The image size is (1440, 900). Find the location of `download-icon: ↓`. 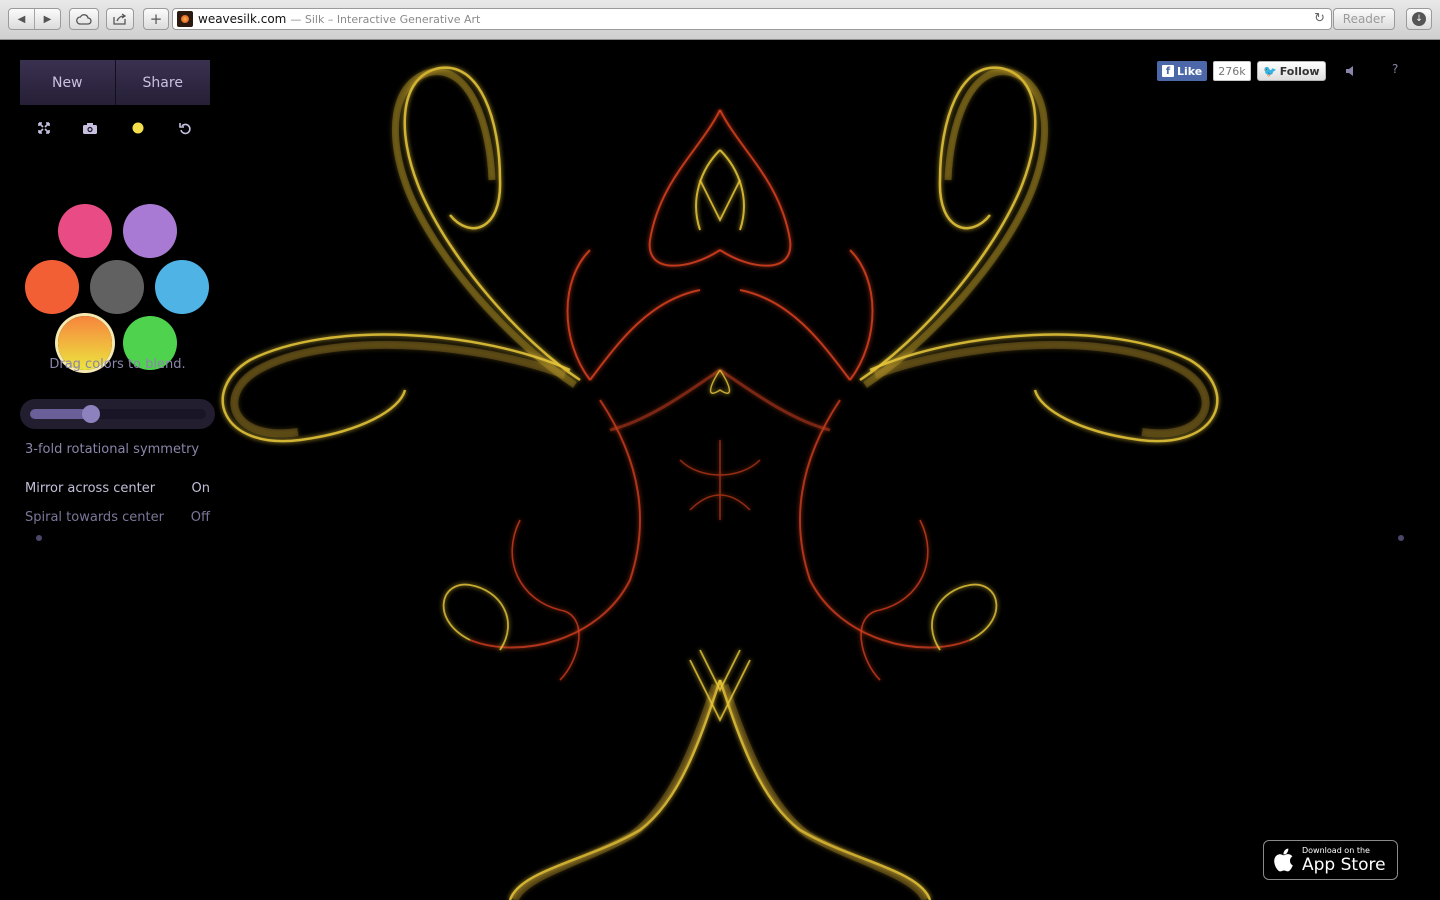

download-icon: ↓ is located at coordinates (1419, 19).